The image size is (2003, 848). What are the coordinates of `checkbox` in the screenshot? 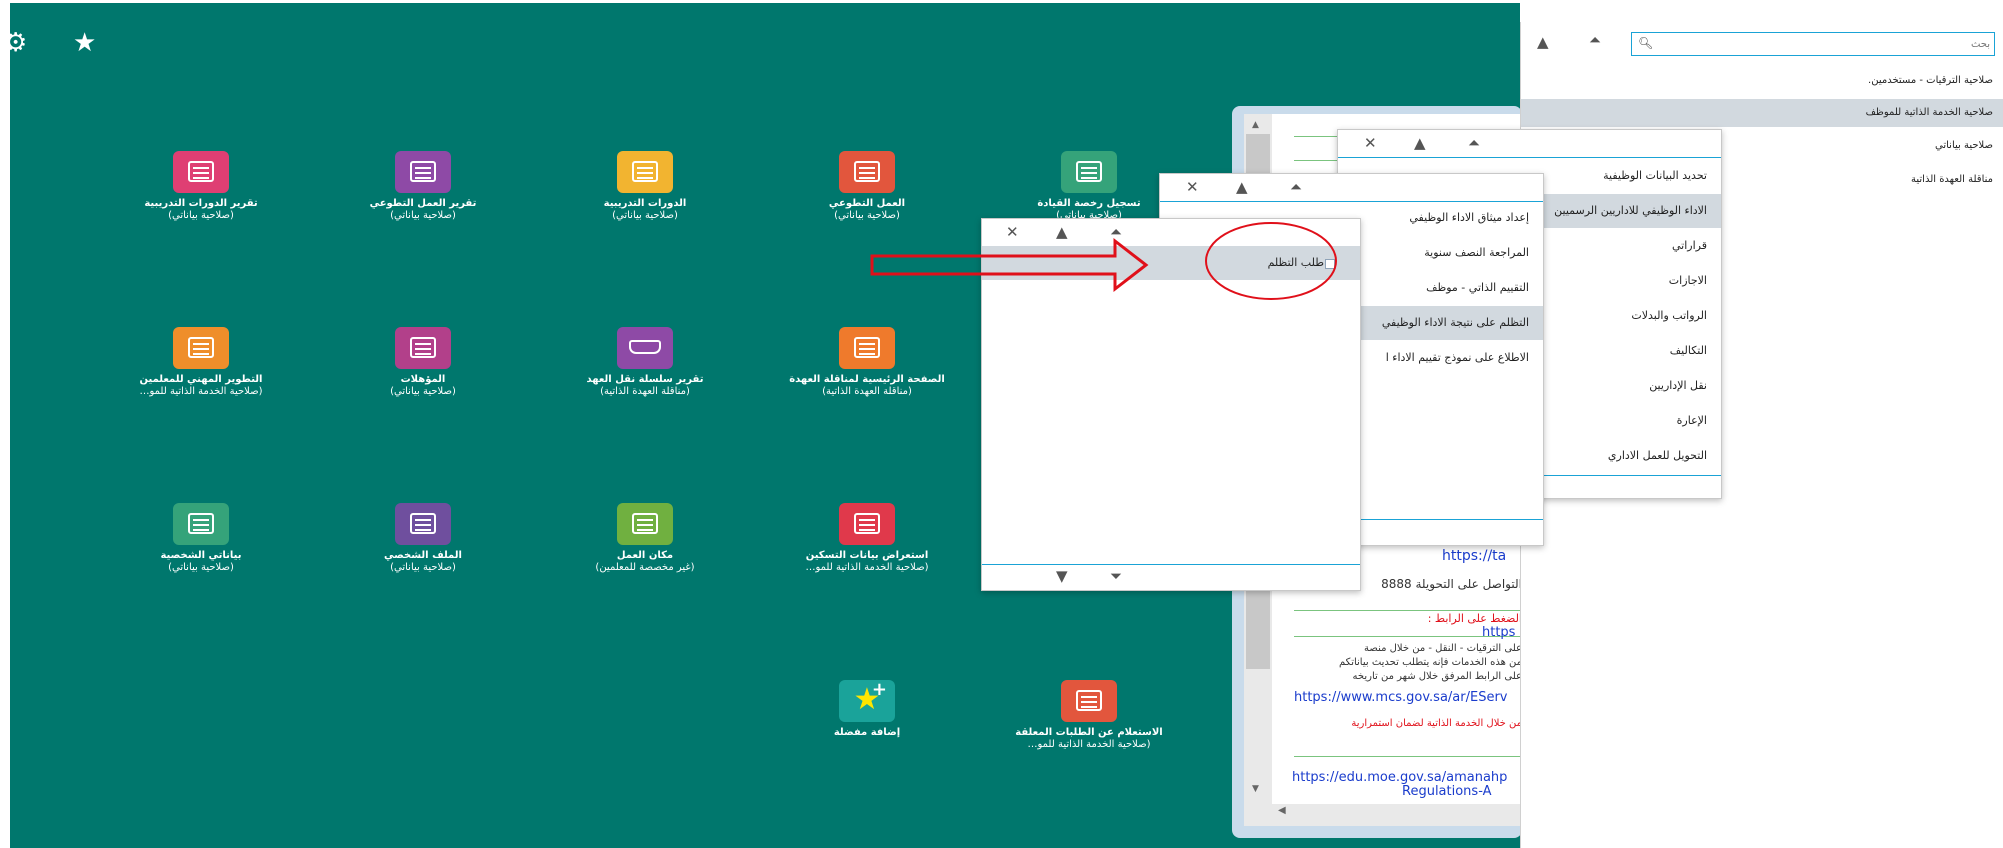 It's located at (1330, 264).